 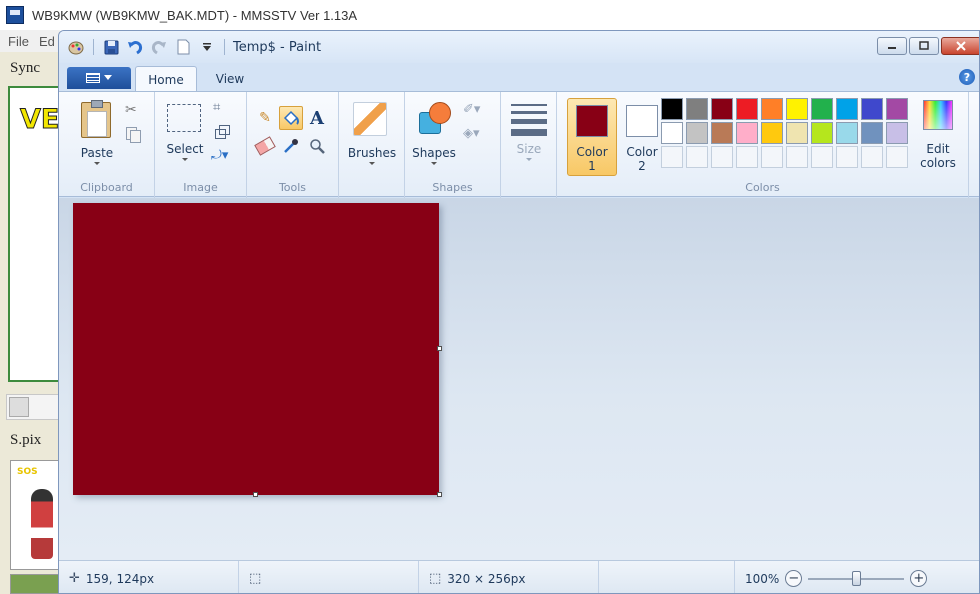 I want to click on line-size-icon, so click(x=529, y=120).